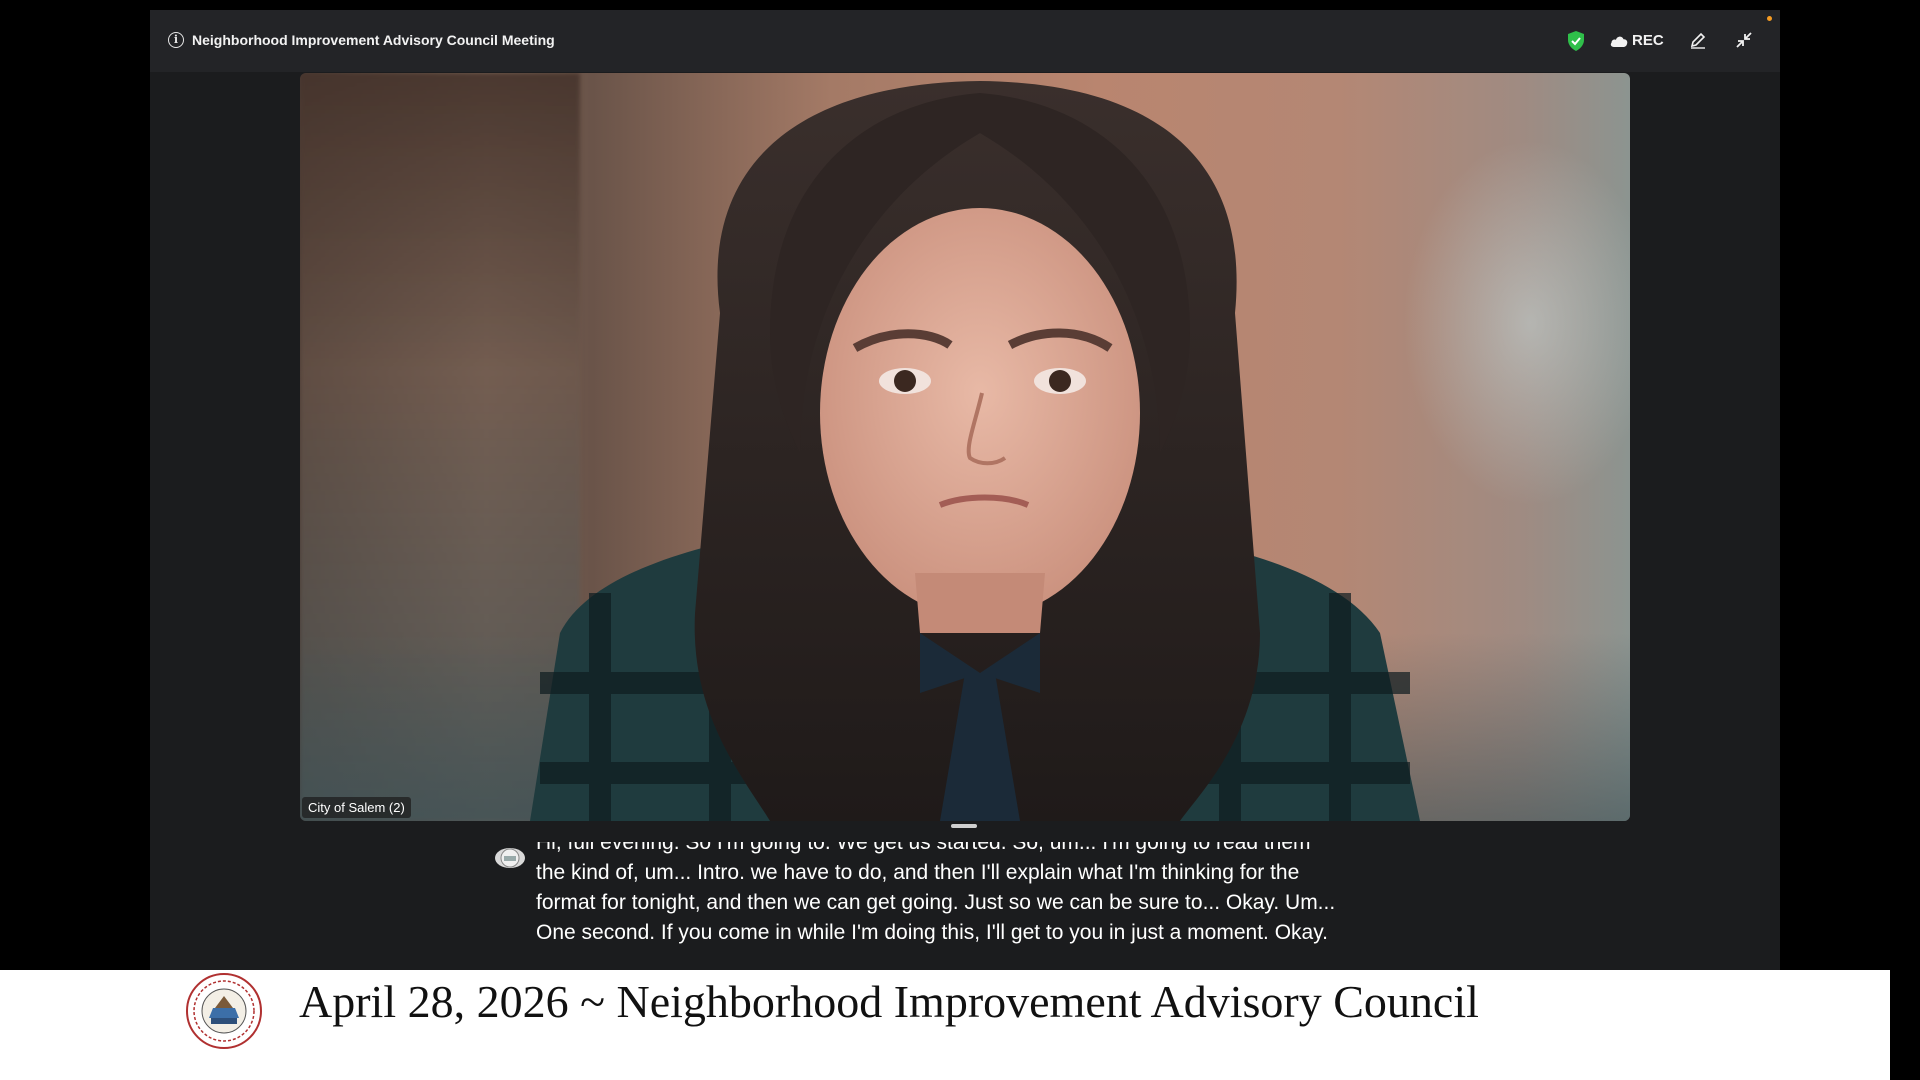  What do you see at coordinates (356, 807) in the screenshot?
I see `participant-name-label: City of Salem (2)` at bounding box center [356, 807].